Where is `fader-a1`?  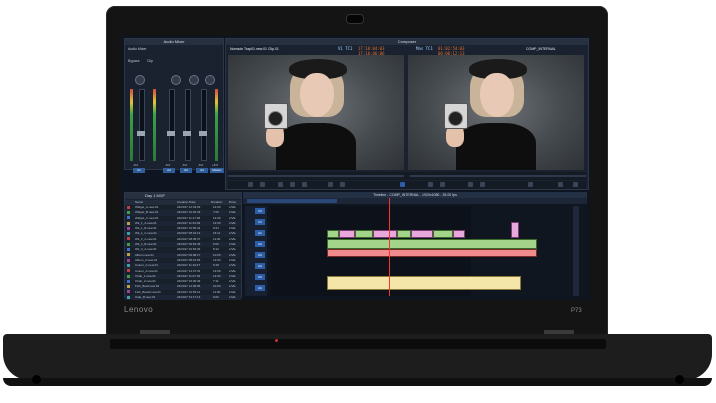 fader-a1 is located at coordinates (142, 125).